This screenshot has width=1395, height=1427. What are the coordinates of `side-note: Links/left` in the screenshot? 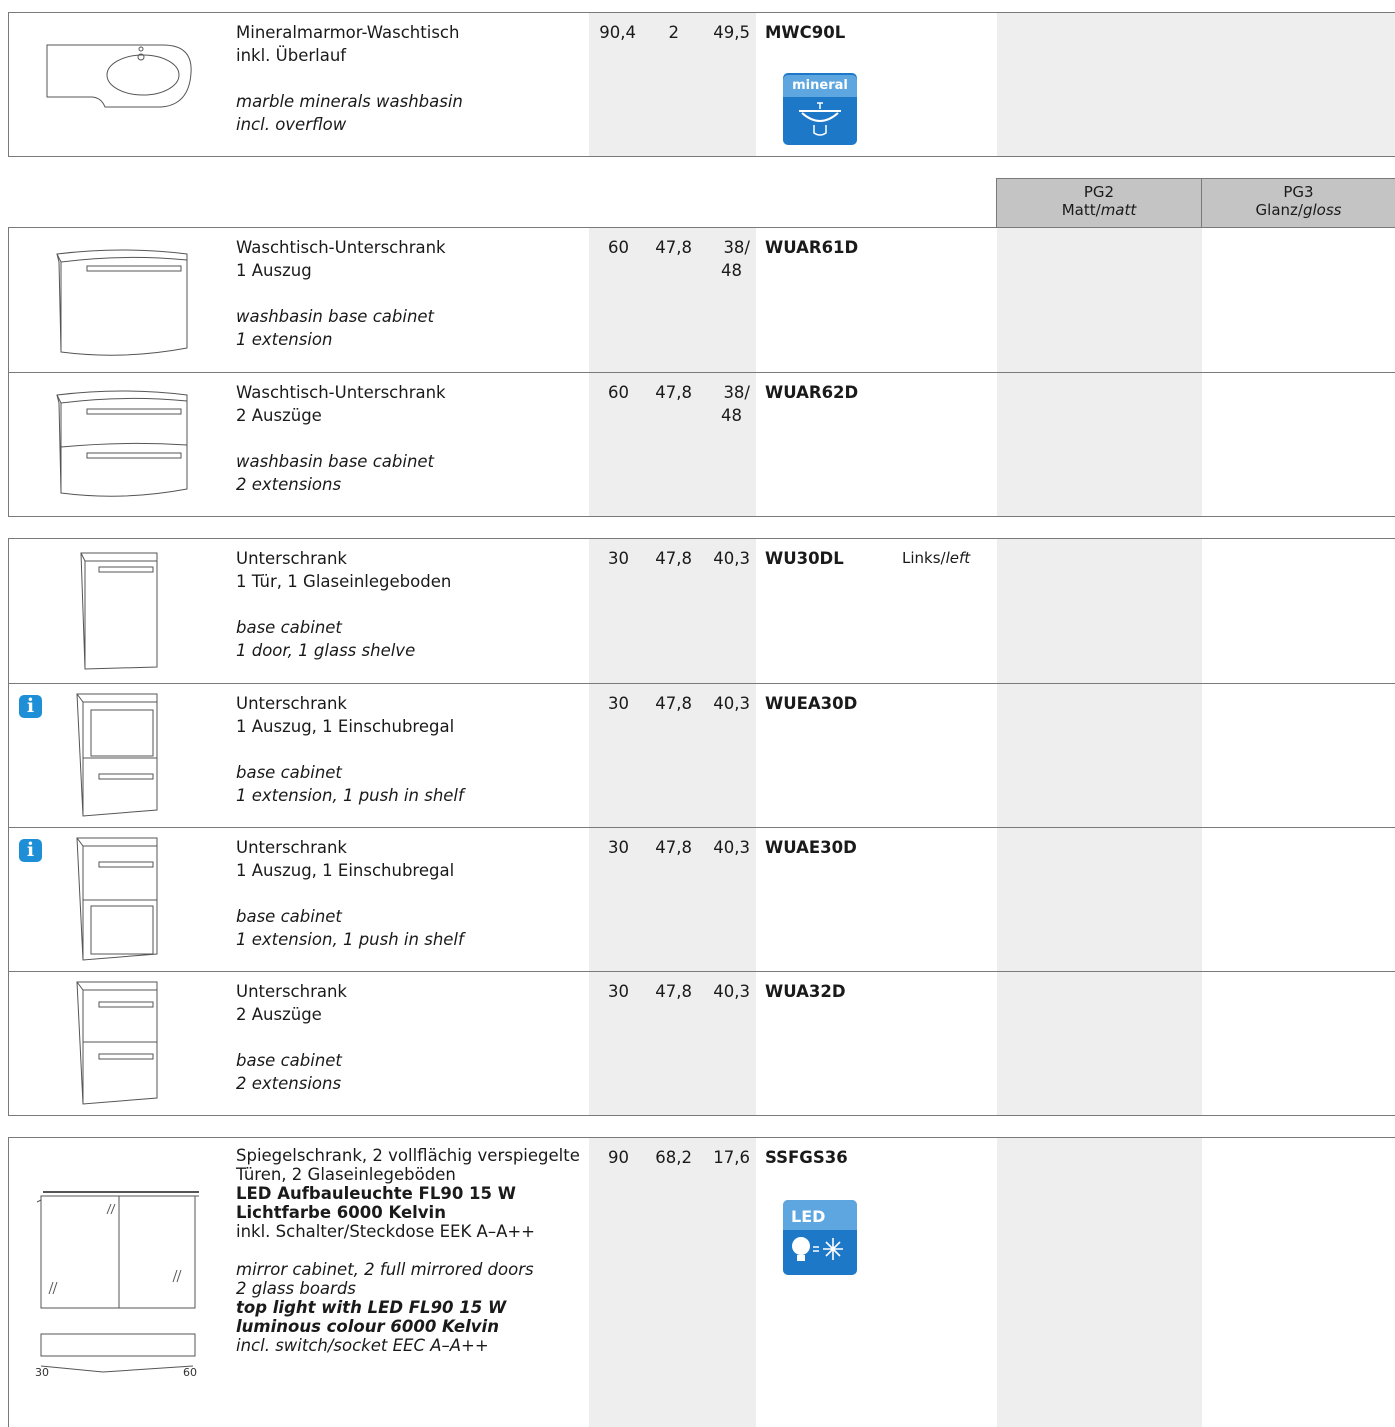 It's located at (936, 558).